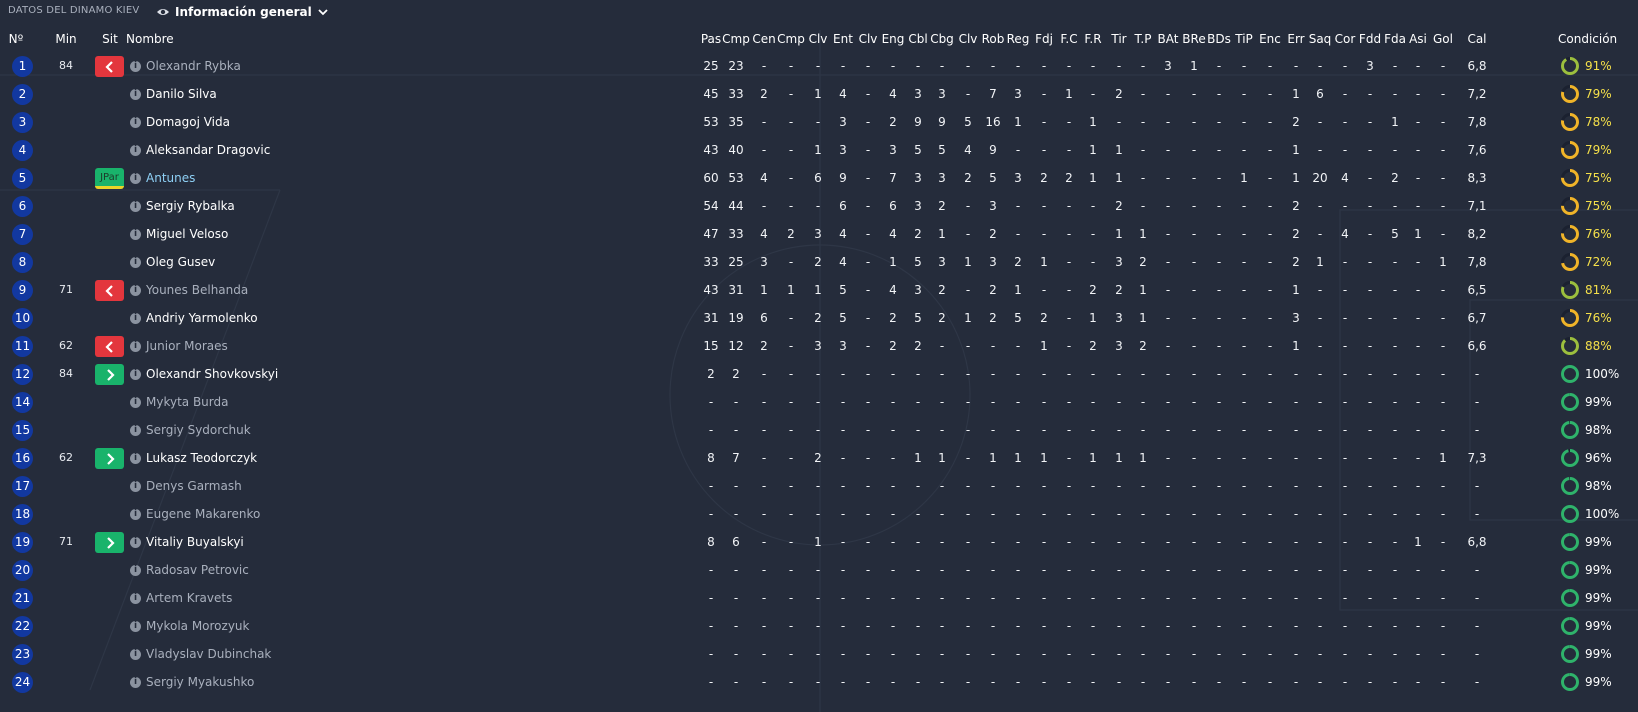 This screenshot has width=1638, height=712. I want to click on stat-tp-cell: -, so click(1143, 654).